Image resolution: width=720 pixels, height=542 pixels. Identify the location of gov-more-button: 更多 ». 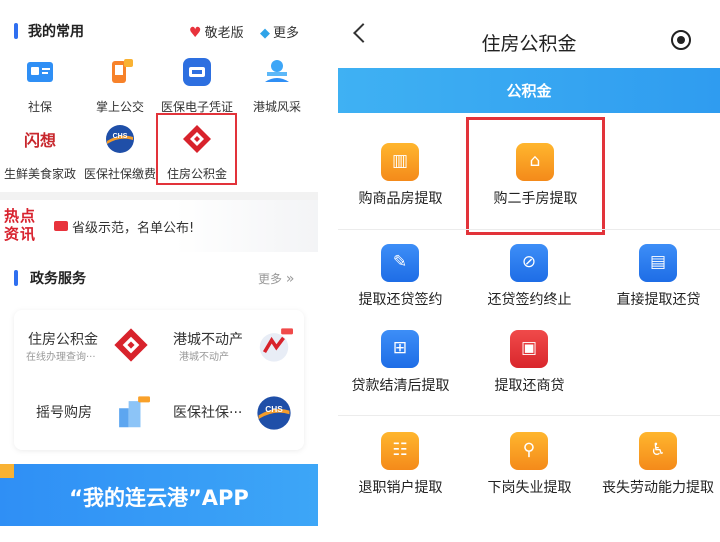
(276, 278).